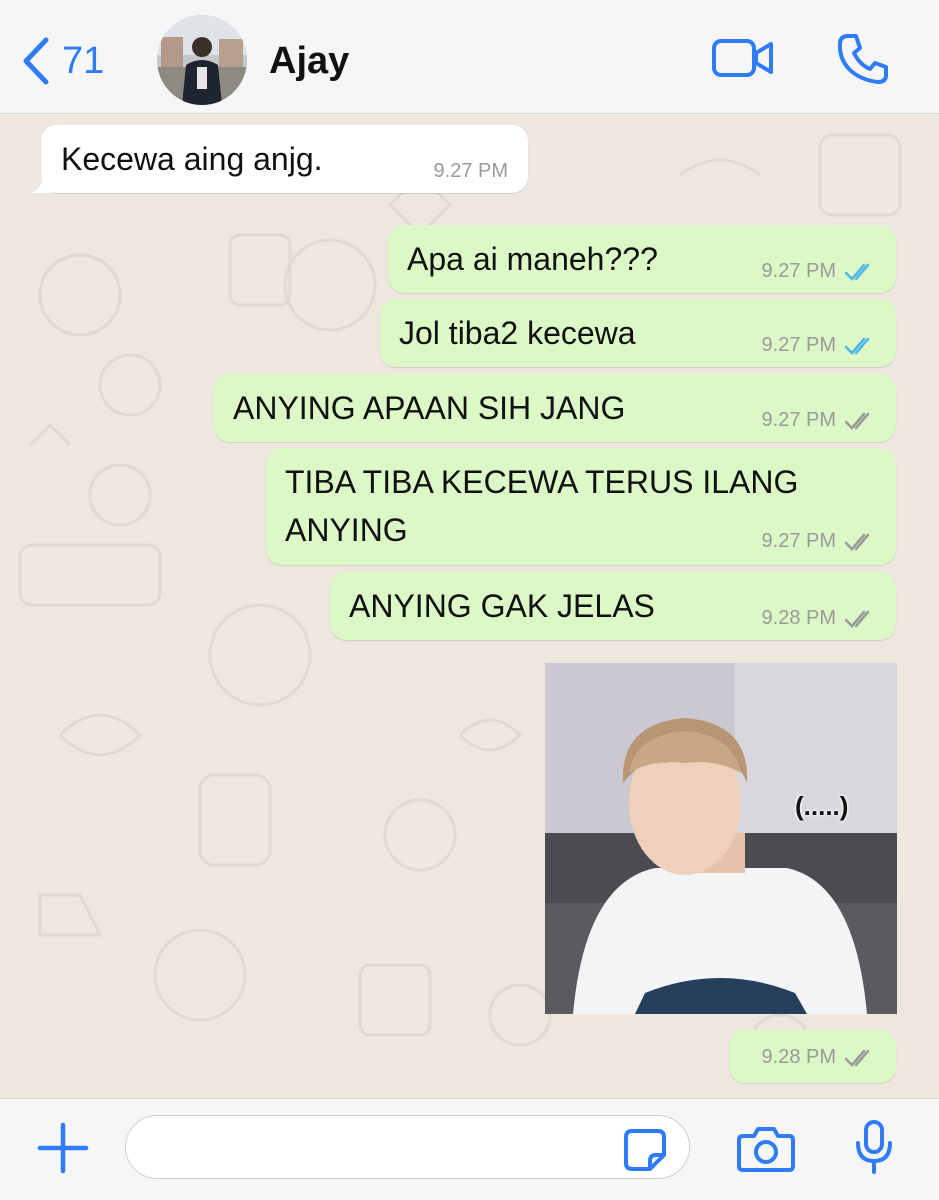 The width and height of the screenshot is (939, 1200). I want to click on avatar-photo, so click(202, 60).